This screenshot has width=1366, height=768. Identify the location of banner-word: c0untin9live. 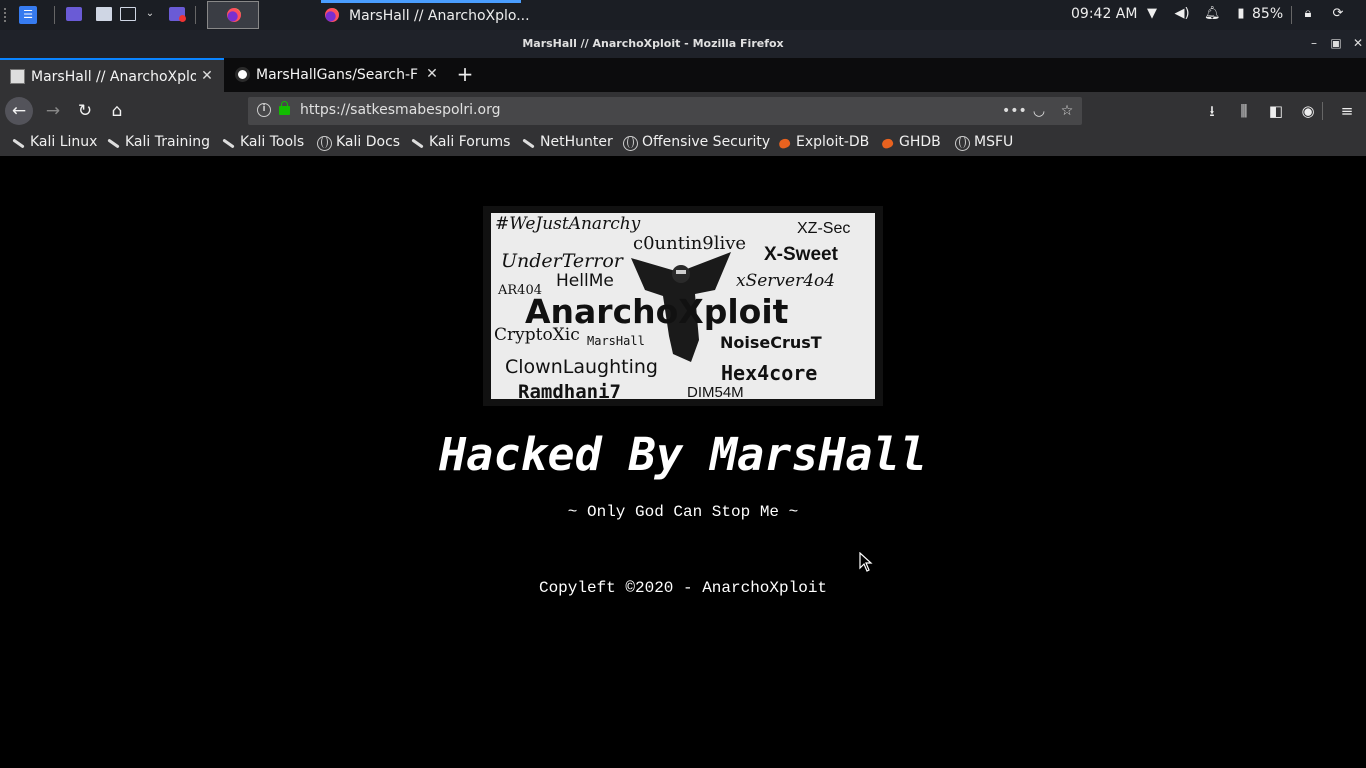
(690, 243).